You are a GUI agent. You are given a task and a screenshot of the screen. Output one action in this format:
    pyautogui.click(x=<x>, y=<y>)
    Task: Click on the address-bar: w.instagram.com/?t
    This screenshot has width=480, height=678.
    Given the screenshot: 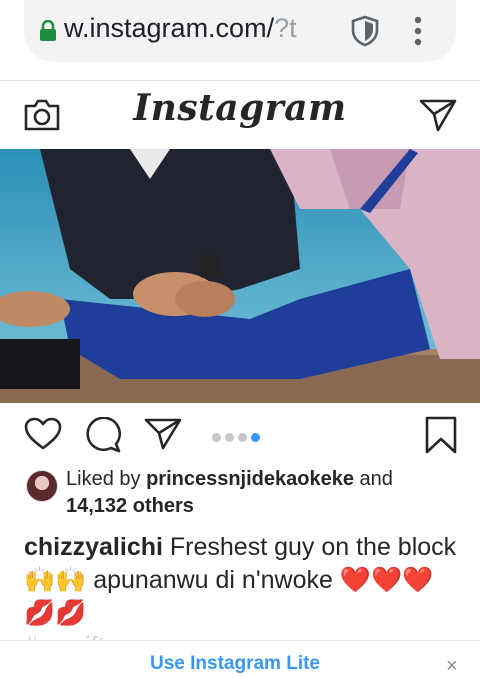 What is the action you would take?
    pyautogui.click(x=240, y=31)
    